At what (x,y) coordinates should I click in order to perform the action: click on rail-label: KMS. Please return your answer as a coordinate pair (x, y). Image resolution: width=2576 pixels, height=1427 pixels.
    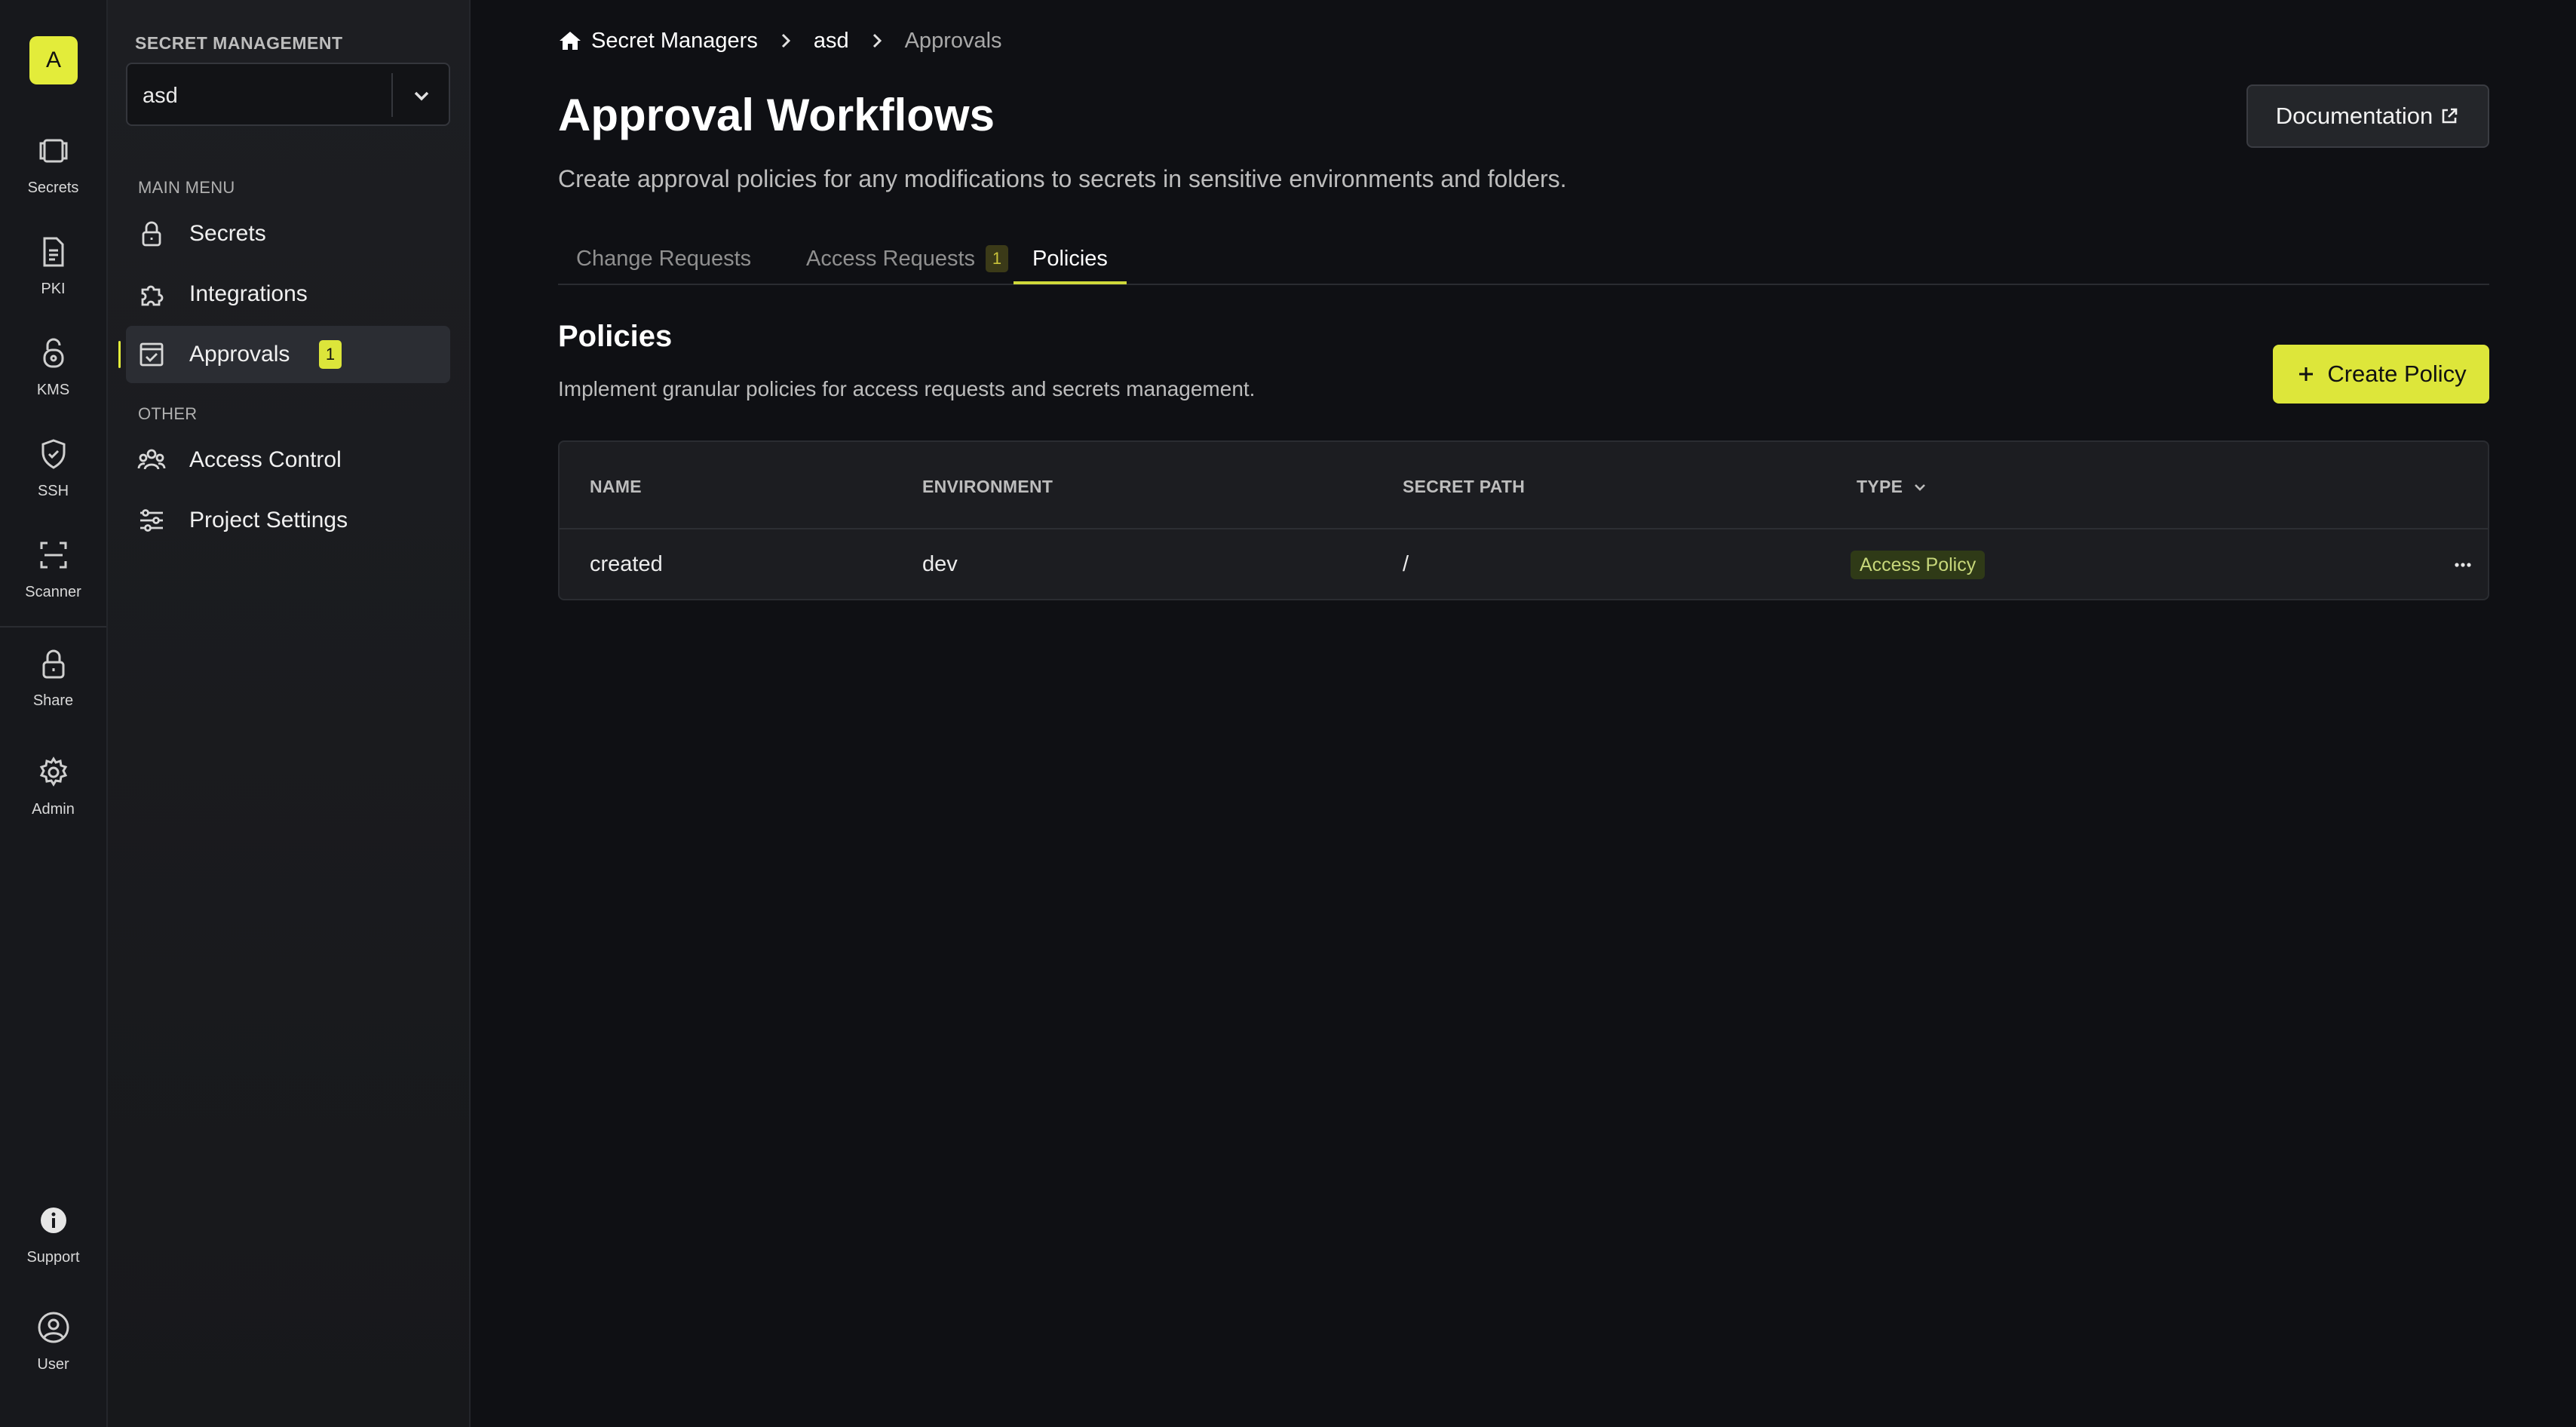
    Looking at the image, I should click on (53, 390).